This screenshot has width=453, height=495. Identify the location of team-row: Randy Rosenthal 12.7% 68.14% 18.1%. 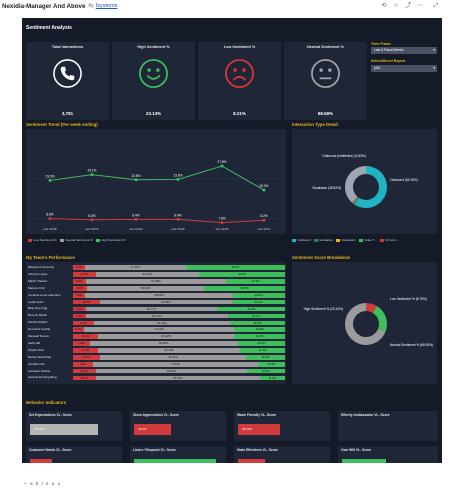
(160, 357).